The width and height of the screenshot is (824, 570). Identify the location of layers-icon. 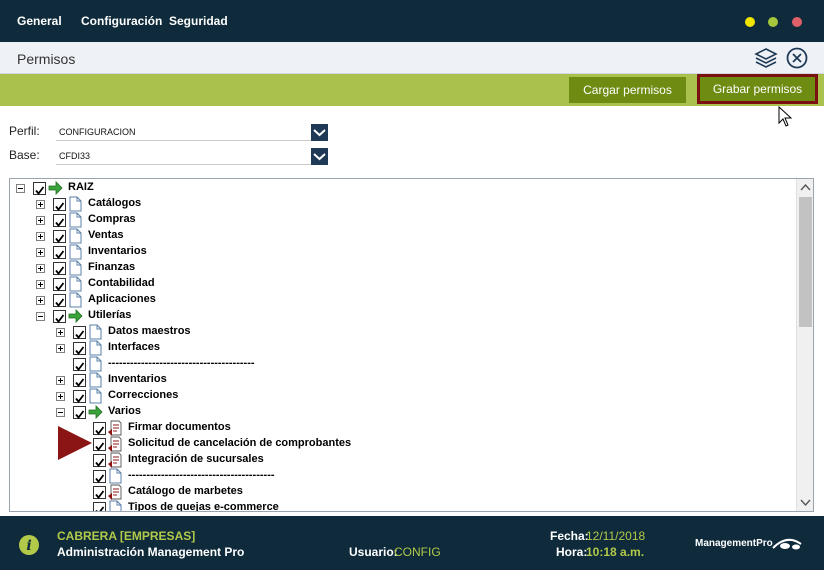
(766, 58).